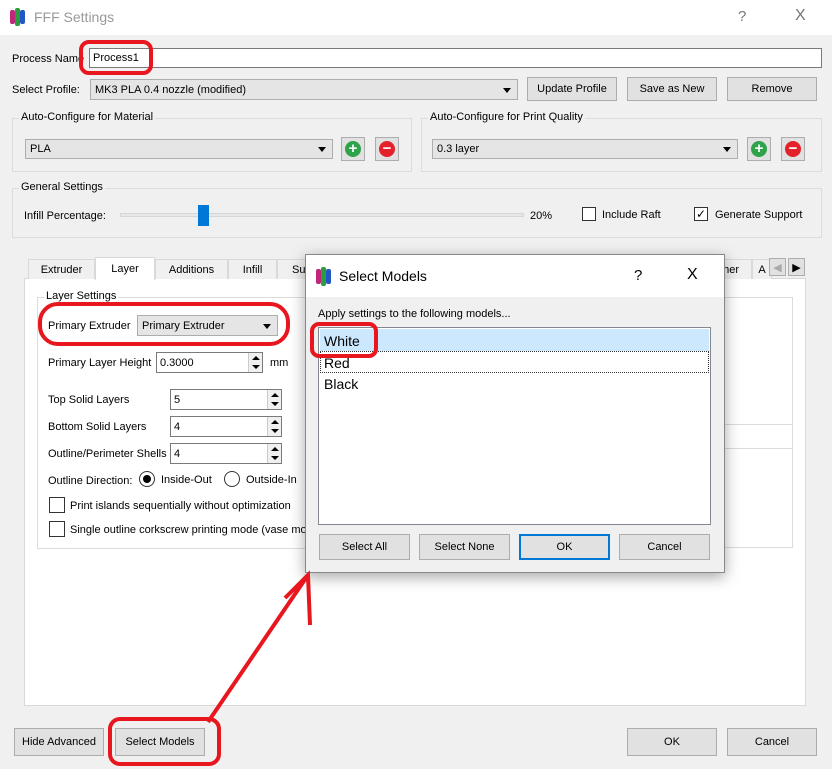  I want to click on annotation-process-name, so click(116, 57).